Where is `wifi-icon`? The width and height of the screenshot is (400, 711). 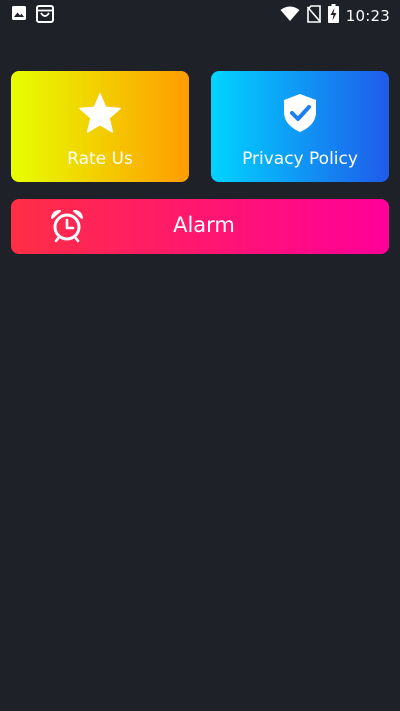 wifi-icon is located at coordinates (290, 16).